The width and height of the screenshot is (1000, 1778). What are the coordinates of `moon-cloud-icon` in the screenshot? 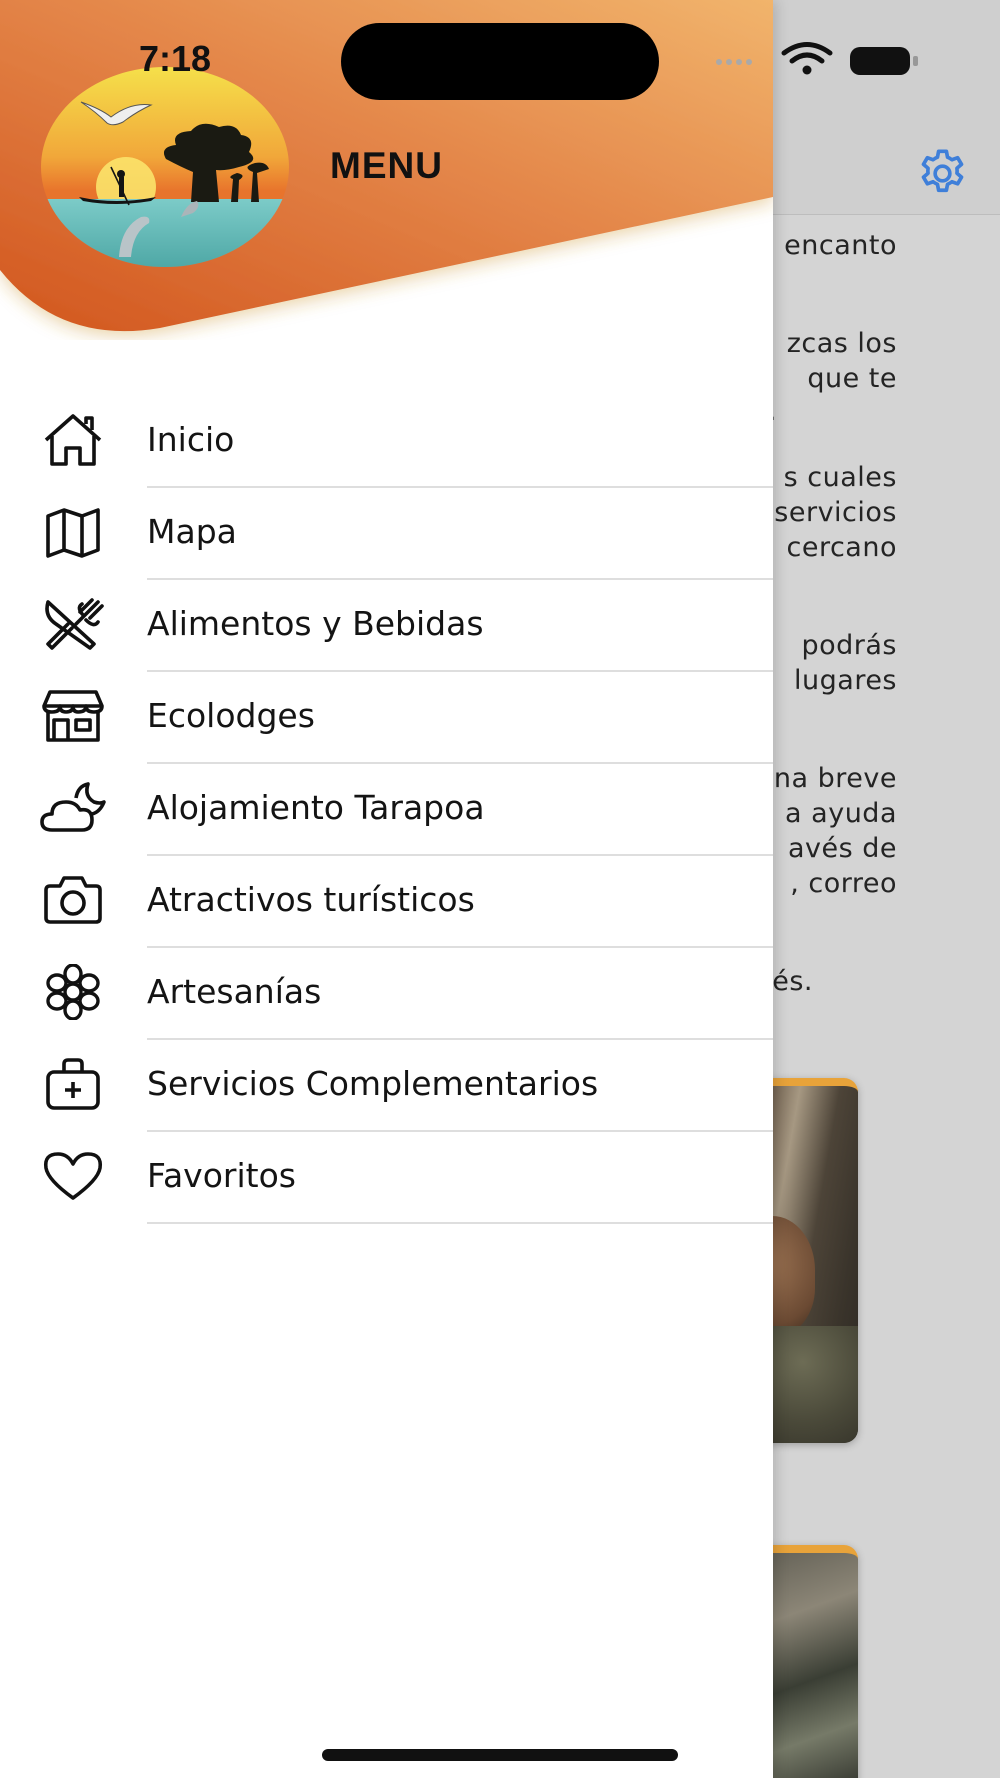 It's located at (73, 807).